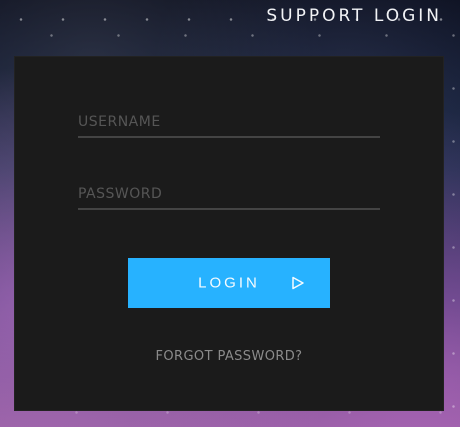  What do you see at coordinates (298, 283) in the screenshot?
I see `play-arrow-icon` at bounding box center [298, 283].